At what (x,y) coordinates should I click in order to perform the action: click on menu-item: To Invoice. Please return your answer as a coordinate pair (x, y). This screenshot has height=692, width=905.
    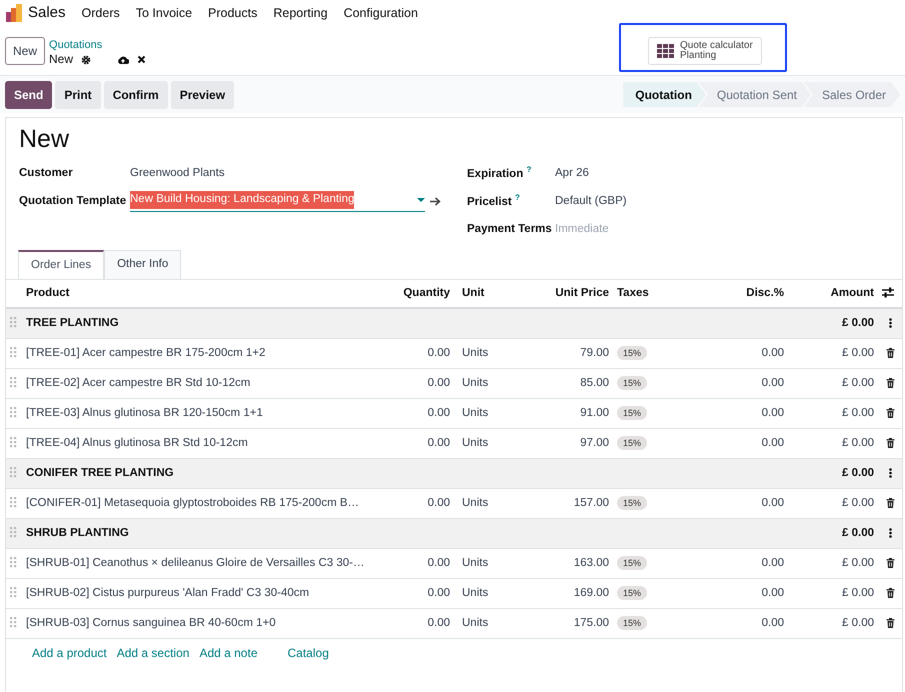
    Looking at the image, I should click on (164, 13).